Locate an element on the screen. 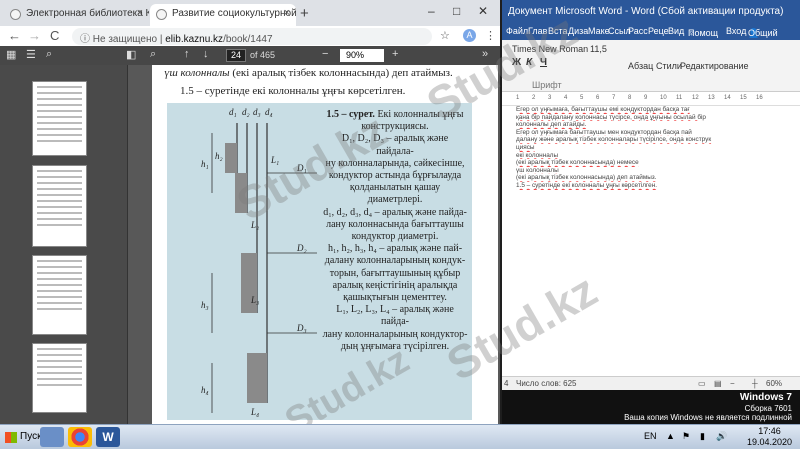 Image resolution: width=800 pixels, height=449 pixels. tab-insert: Вста is located at coordinates (558, 31).